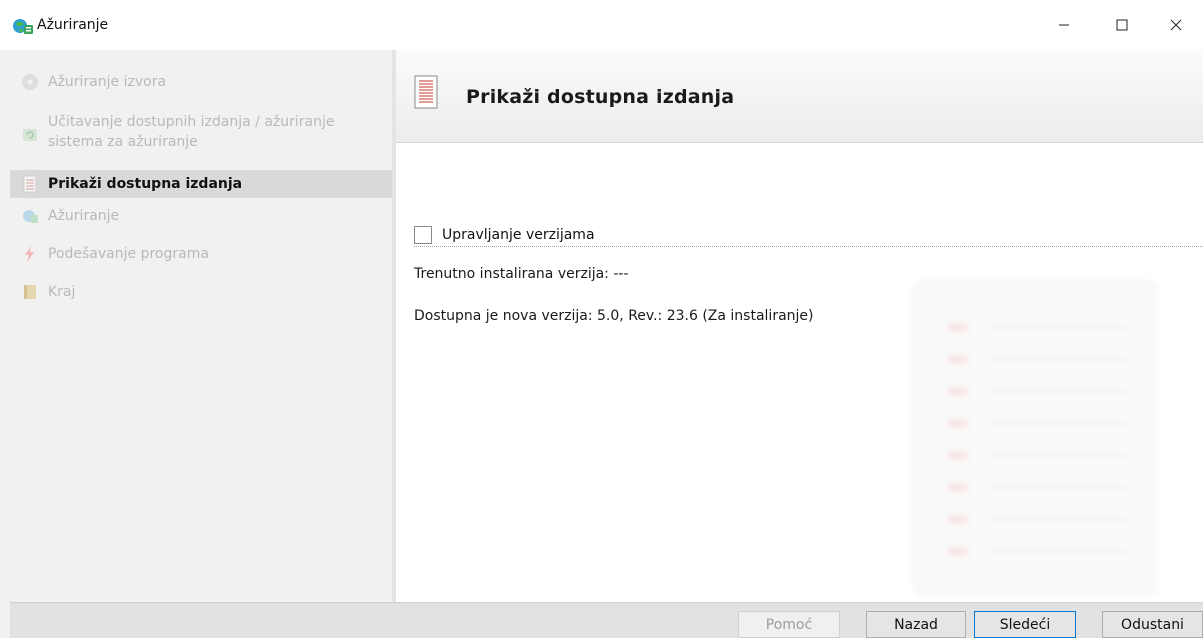 The height and width of the screenshot is (638, 1203). I want to click on maximize-icon, so click(1122, 25).